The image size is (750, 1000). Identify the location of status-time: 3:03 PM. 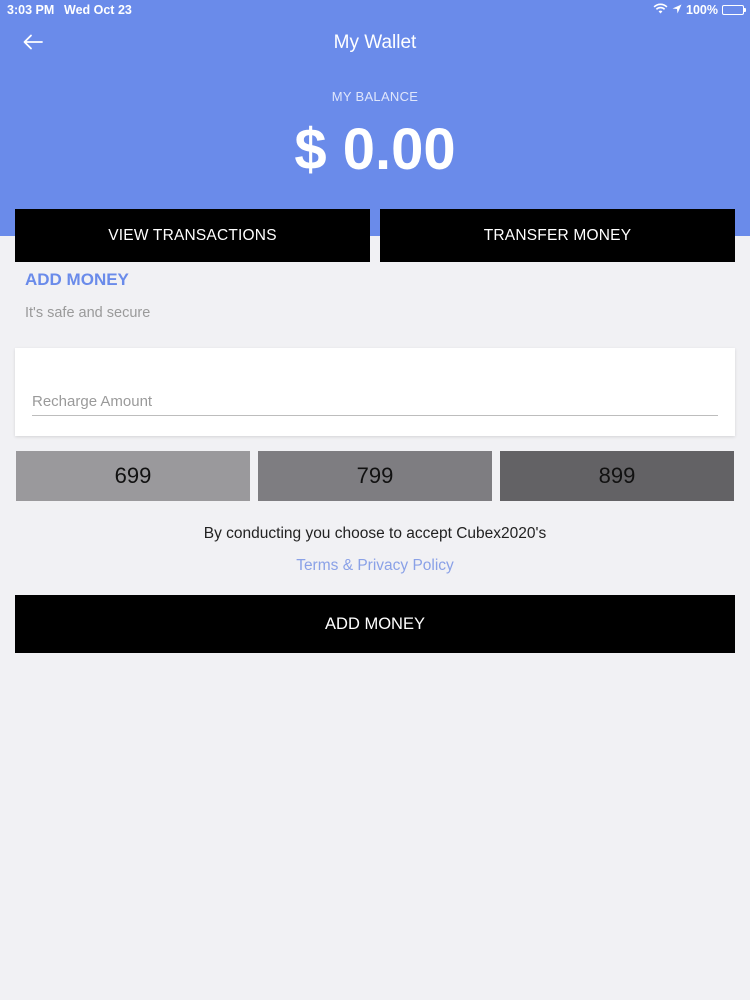
(31, 10).